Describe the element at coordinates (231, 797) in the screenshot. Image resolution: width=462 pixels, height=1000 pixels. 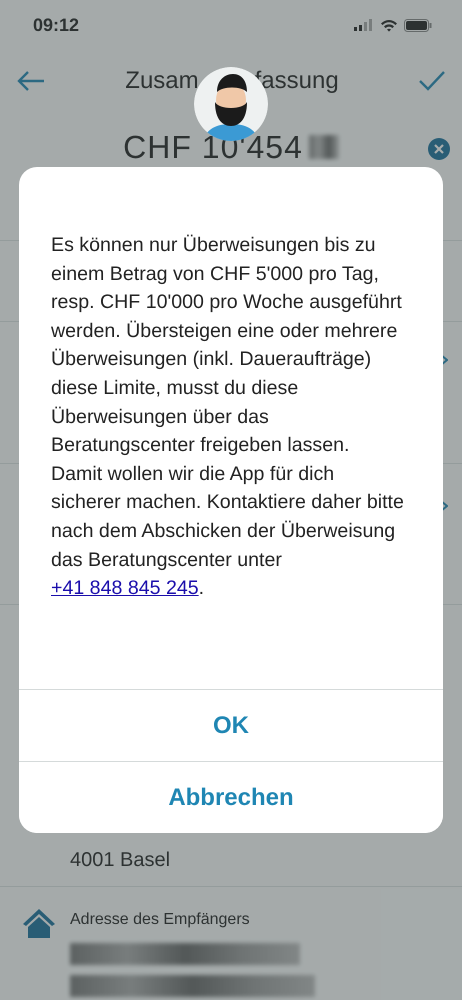
I see `cancel-button: Abbrechen` at that location.